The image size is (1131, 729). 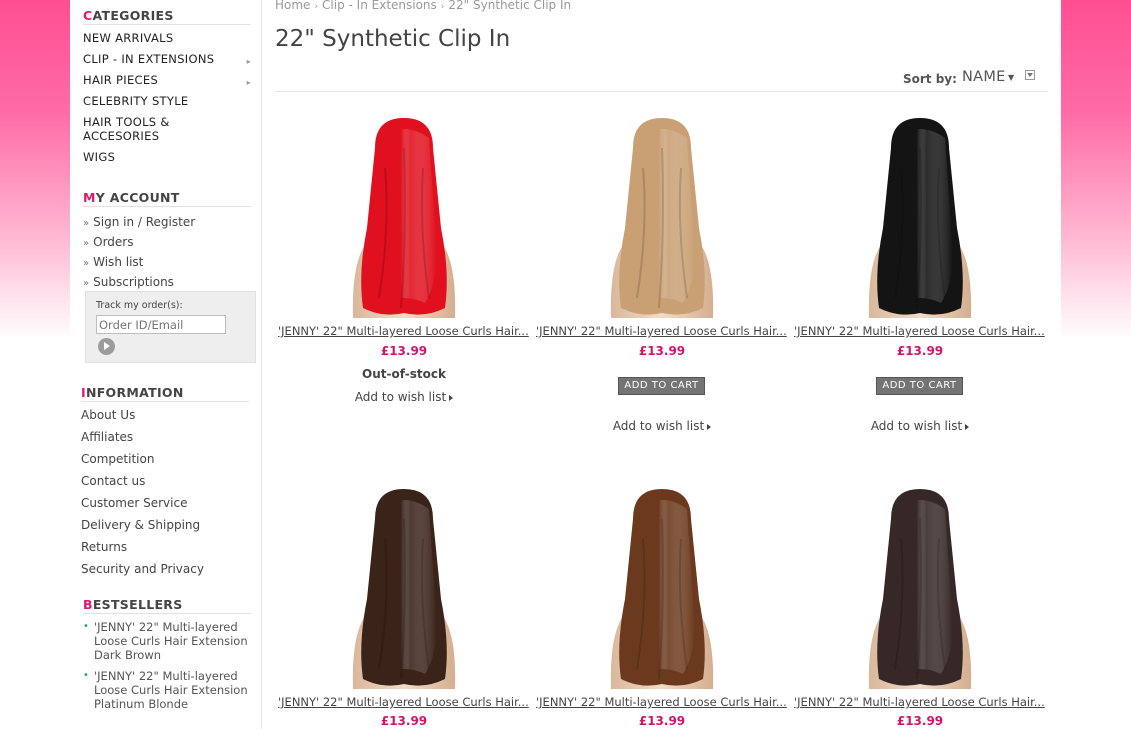 I want to click on track-order-input, so click(x=161, y=324).